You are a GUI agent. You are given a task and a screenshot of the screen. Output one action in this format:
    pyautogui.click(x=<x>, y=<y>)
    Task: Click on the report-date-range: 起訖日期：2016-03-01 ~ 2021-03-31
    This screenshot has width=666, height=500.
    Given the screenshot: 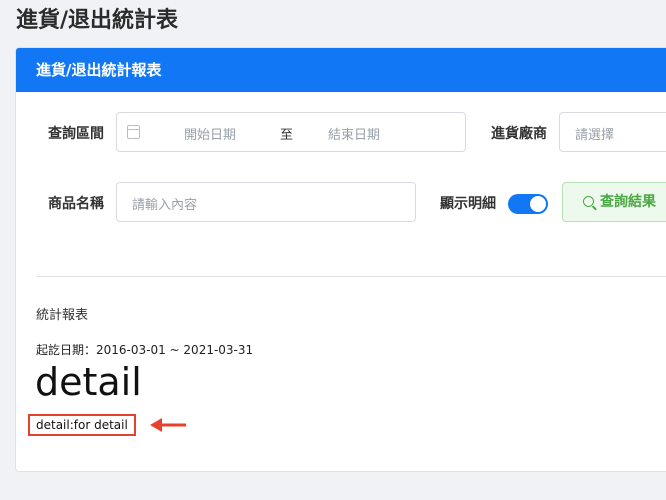 What is the action you would take?
    pyautogui.click(x=145, y=350)
    